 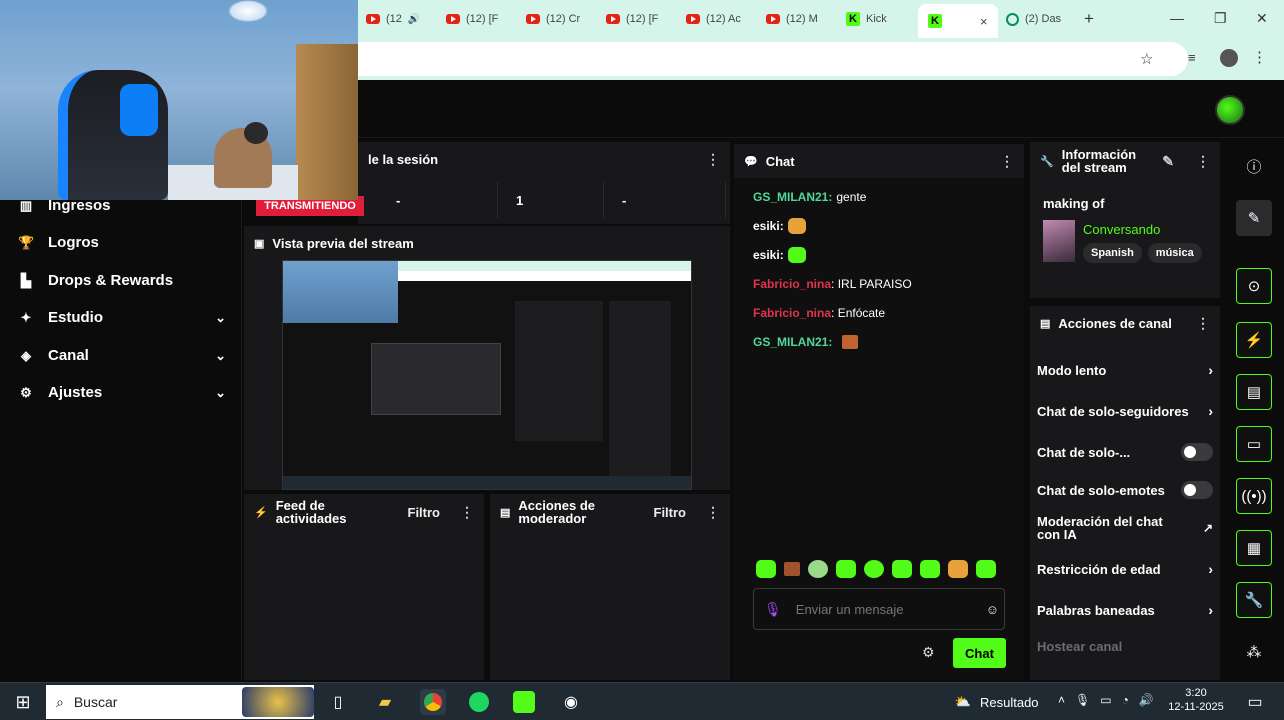 I want to click on weather-label: Resultado, so click(x=1009, y=702).